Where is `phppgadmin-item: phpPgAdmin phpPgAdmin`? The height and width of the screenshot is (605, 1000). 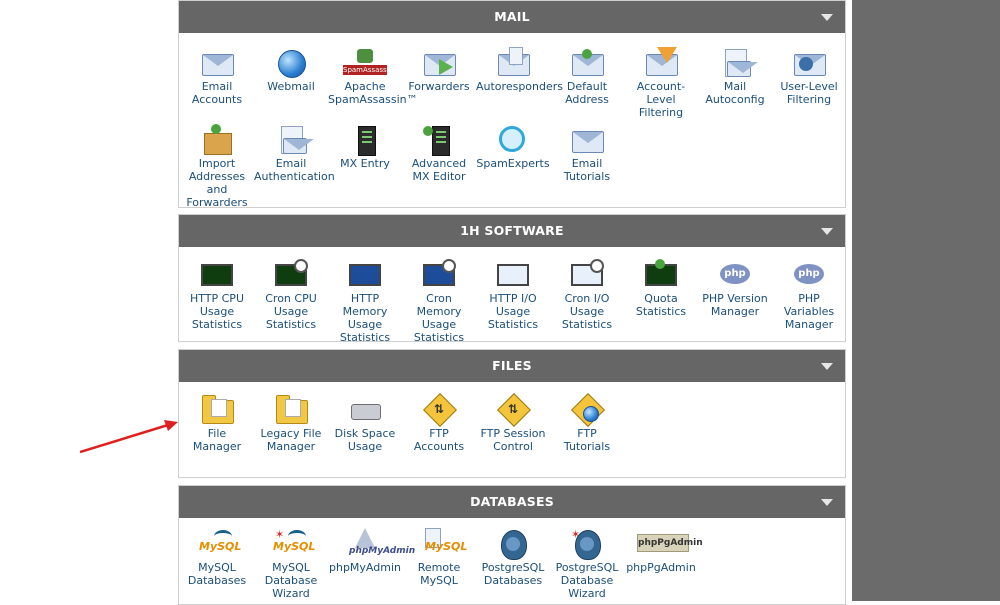
phppgadmin-item: phpPgAdmin phpPgAdmin is located at coordinates (663, 551).